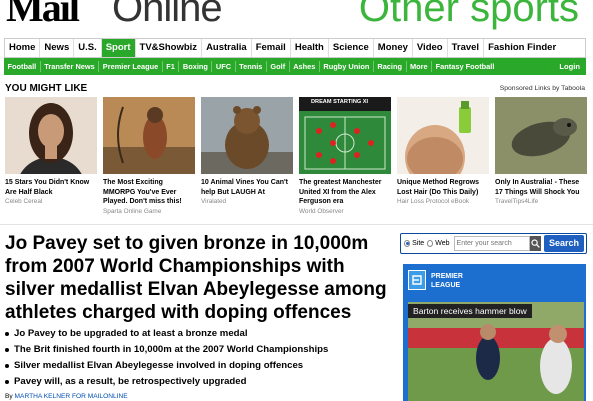 This screenshot has height=401, width=593. I want to click on nav-item-fashion-finder: Fashion Finder, so click(522, 48).